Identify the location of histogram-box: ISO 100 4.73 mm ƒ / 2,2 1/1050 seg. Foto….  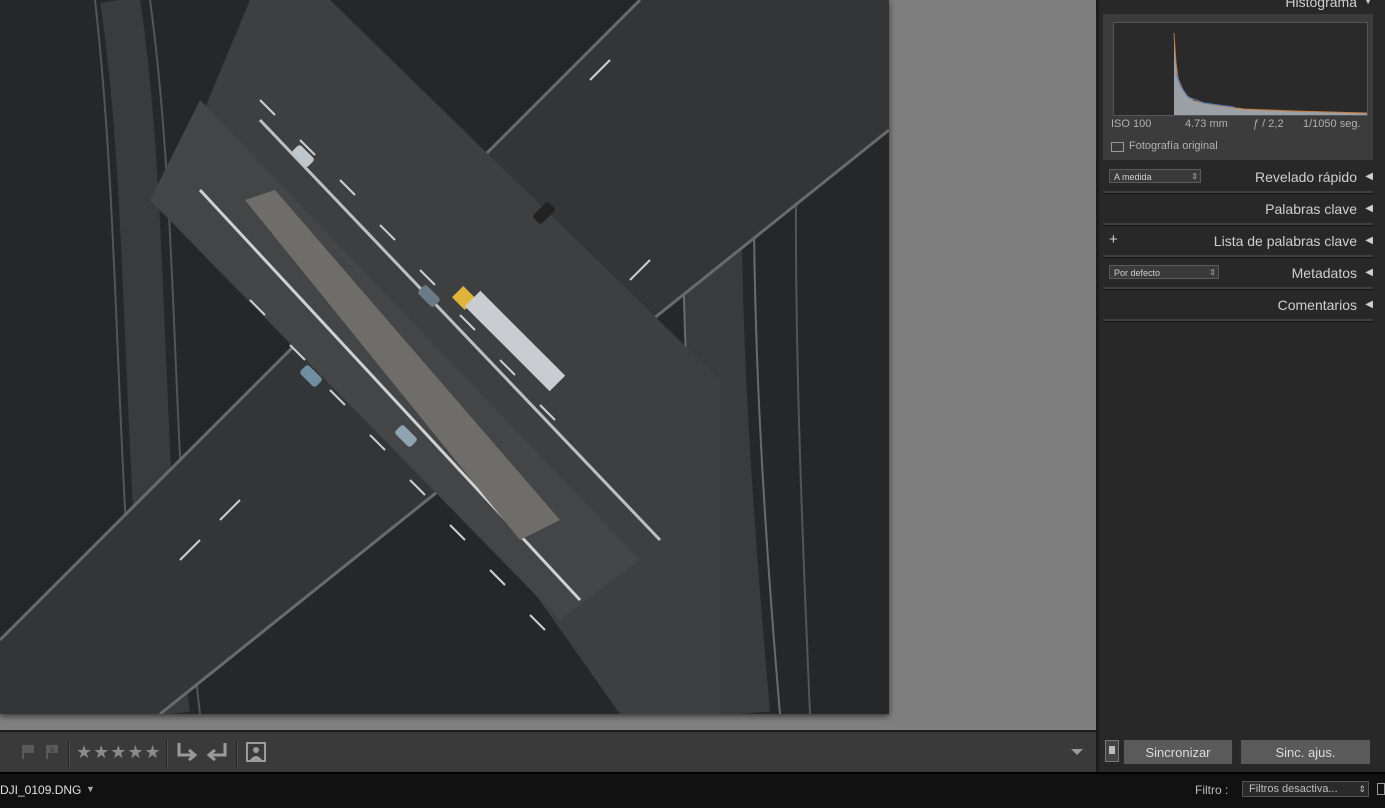
(1238, 87).